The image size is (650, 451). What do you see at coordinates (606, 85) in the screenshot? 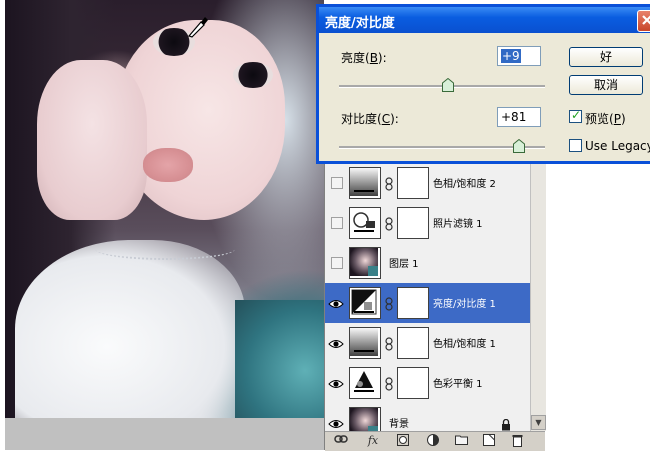
I see `cancel-button: 取消` at bounding box center [606, 85].